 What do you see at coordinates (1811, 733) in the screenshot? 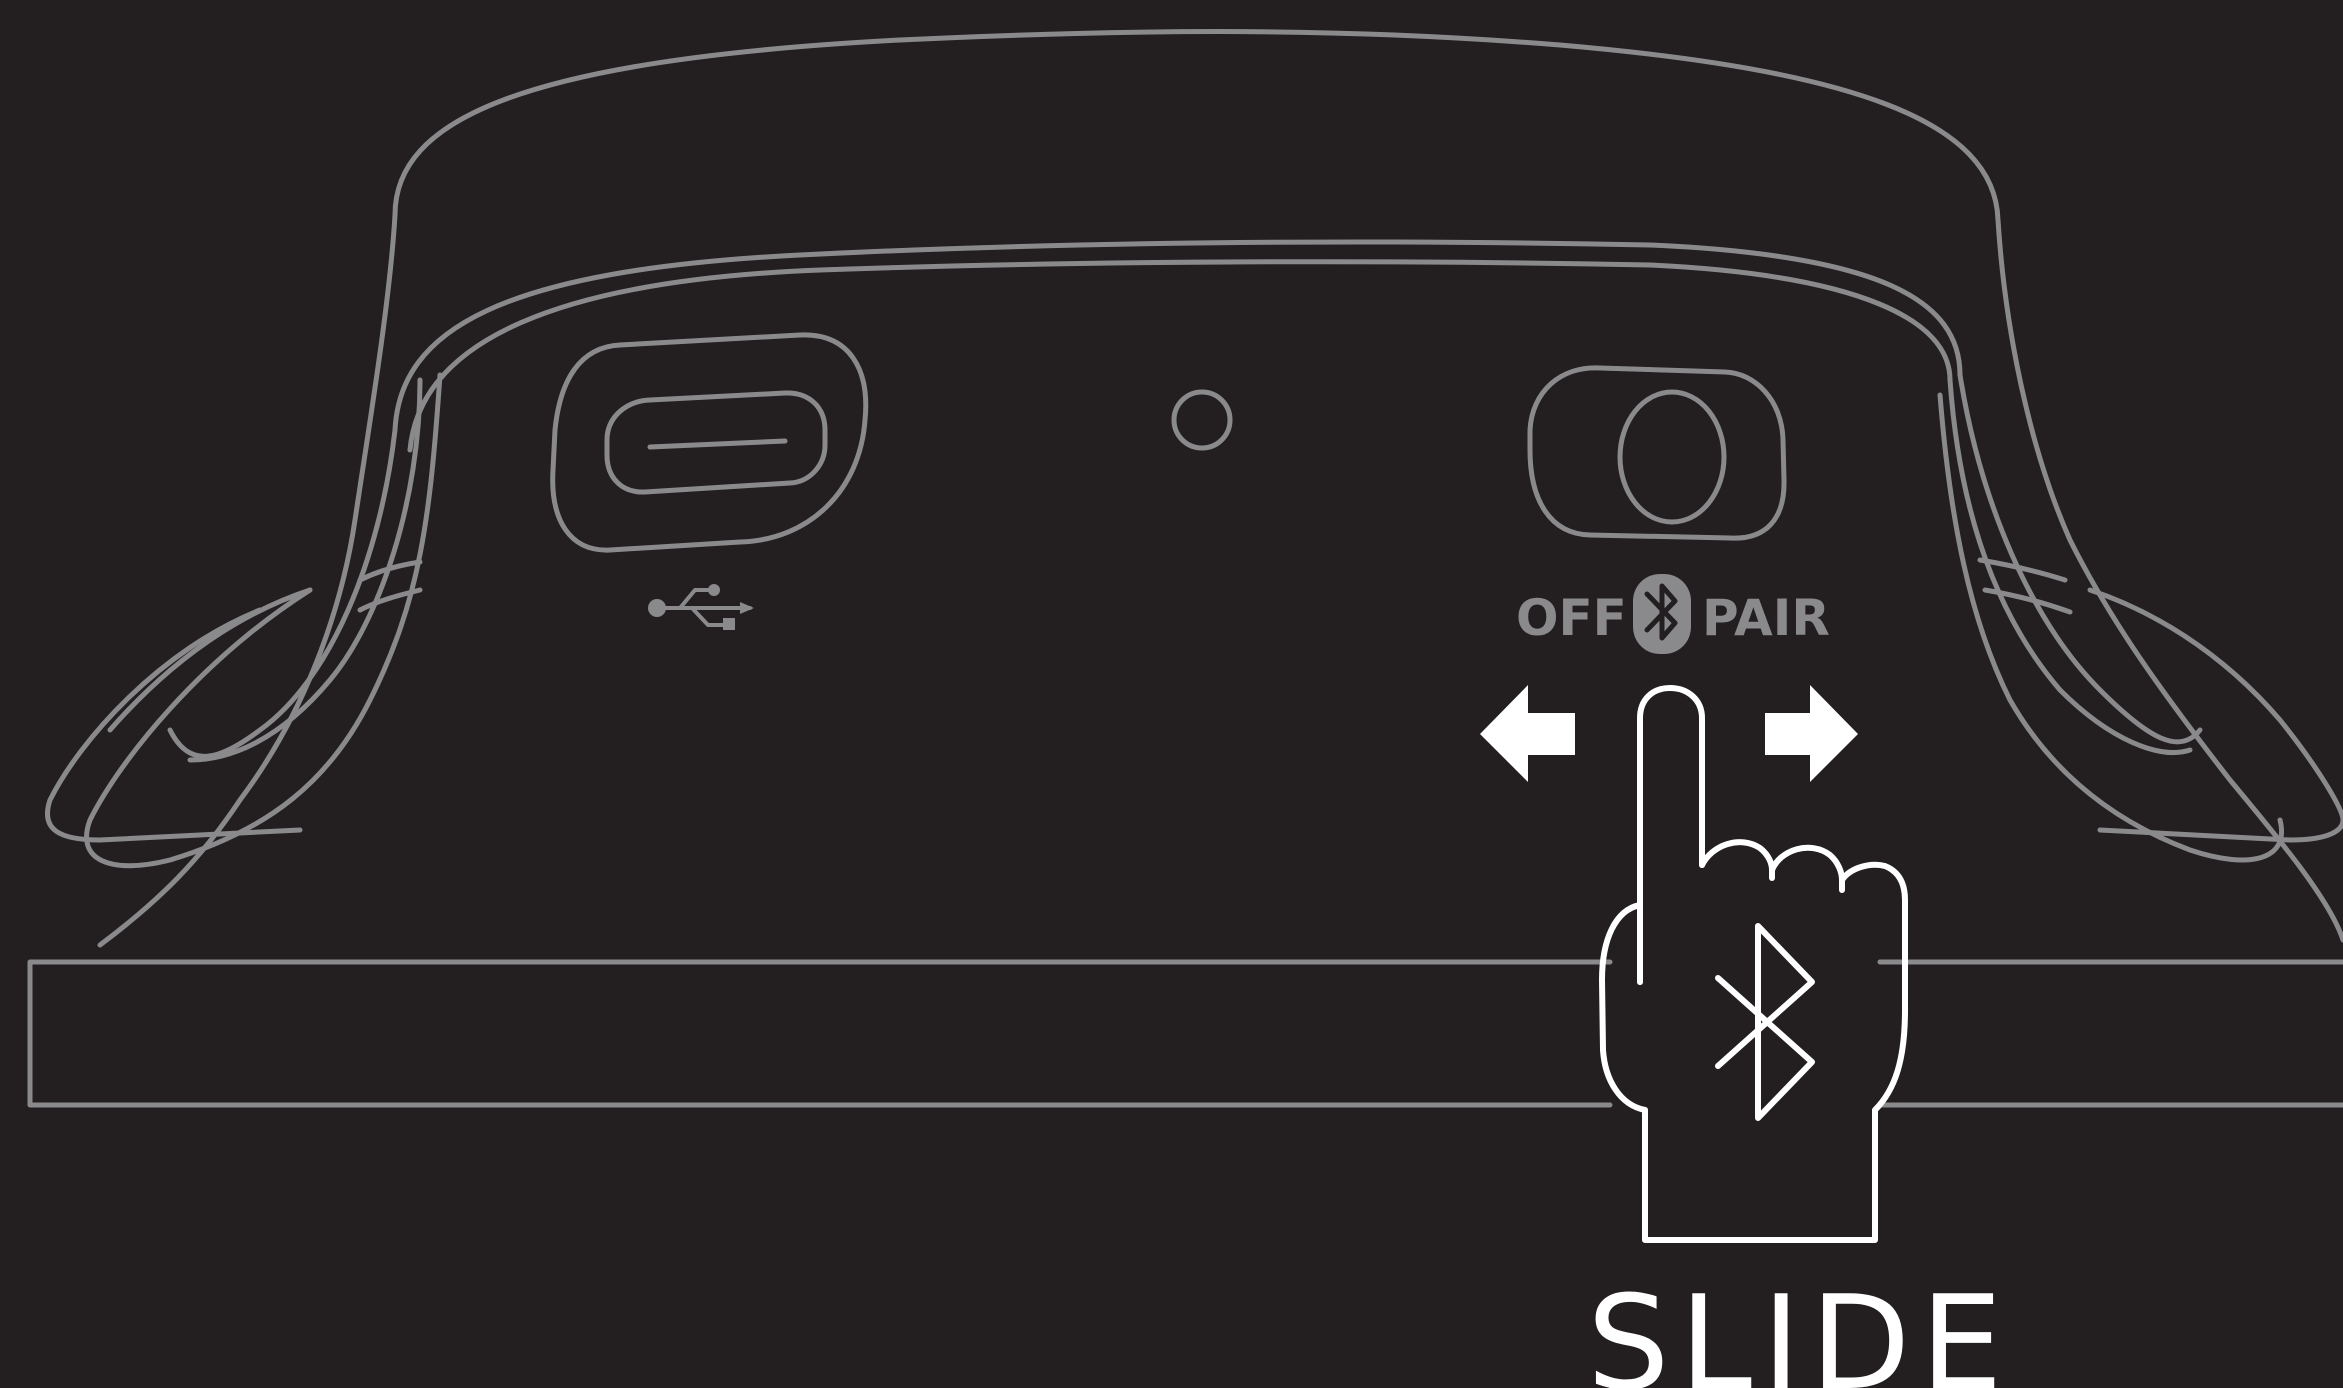
I see `arrow-right-icon` at bounding box center [1811, 733].